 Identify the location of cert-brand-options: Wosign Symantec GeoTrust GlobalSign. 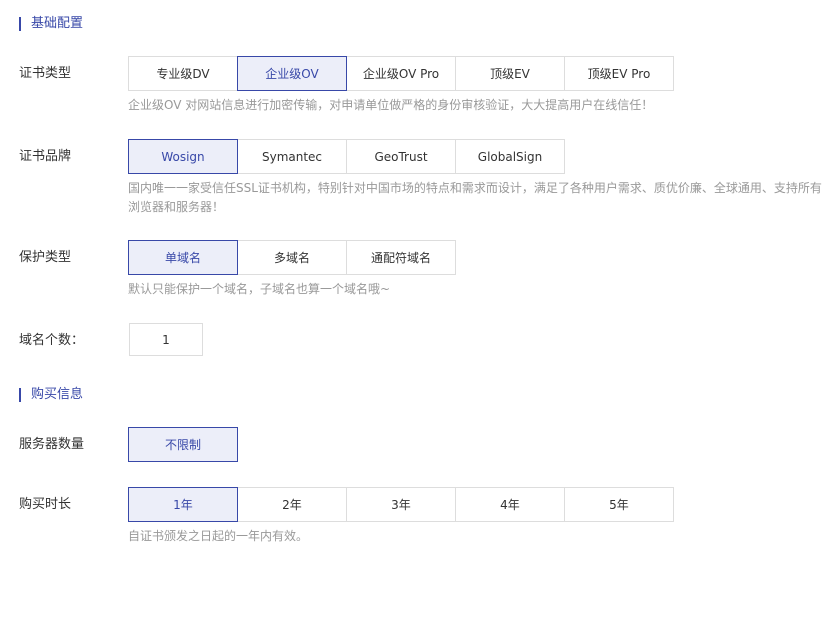
(346, 156).